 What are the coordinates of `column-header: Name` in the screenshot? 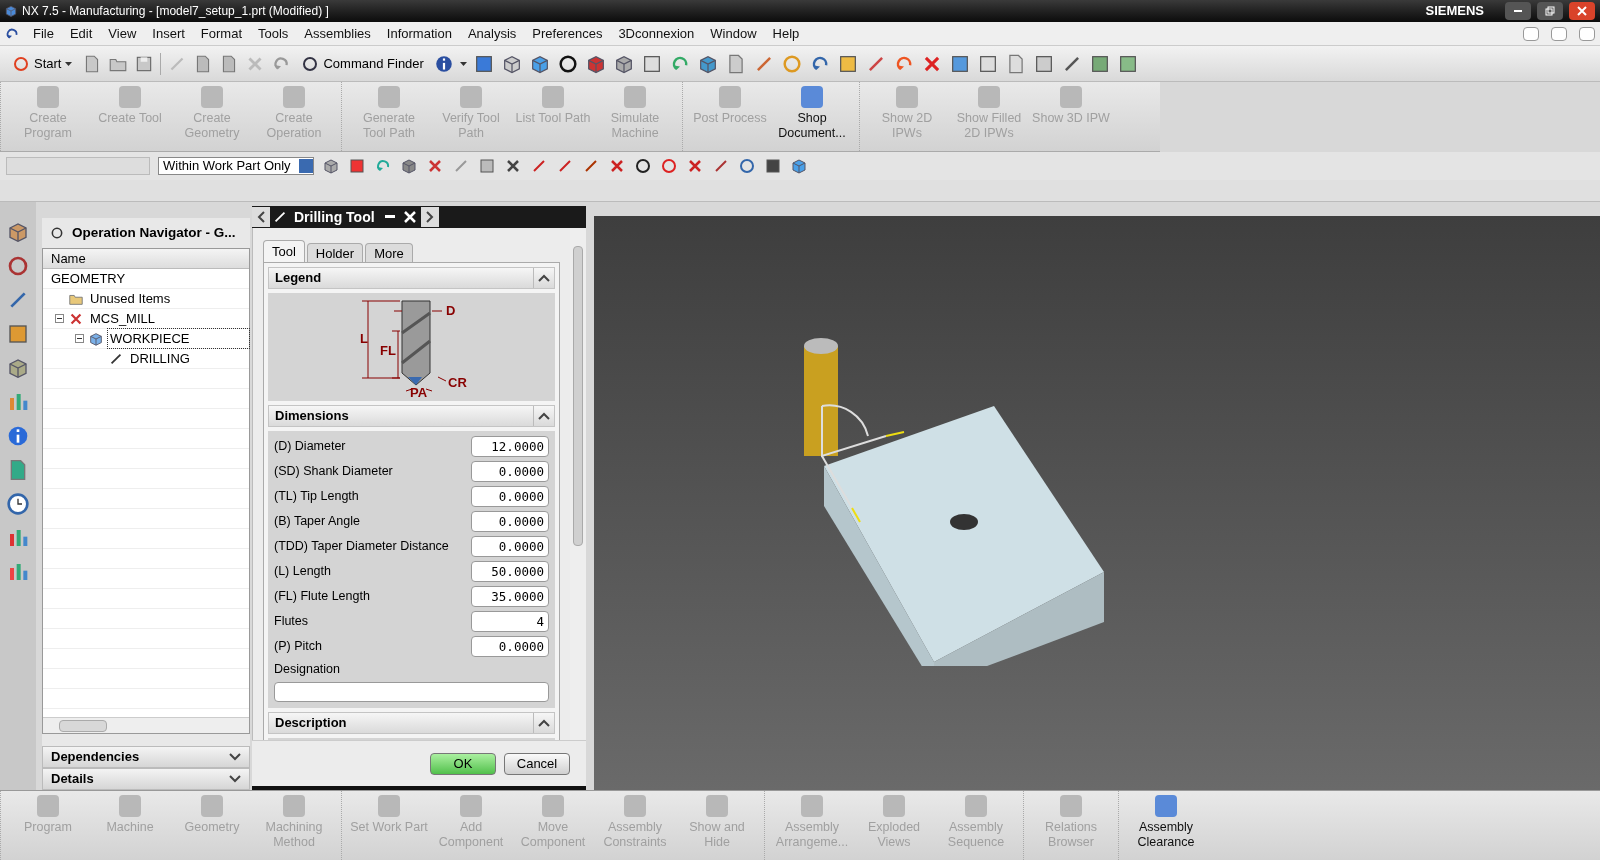 It's located at (146, 259).